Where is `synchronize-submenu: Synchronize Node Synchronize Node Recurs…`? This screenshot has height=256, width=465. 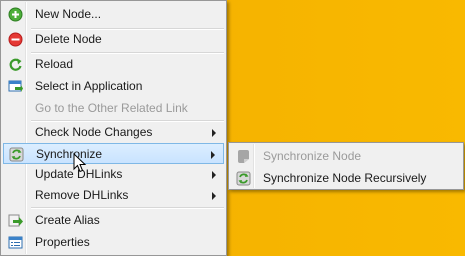 synchronize-submenu: Synchronize Node Synchronize Node Recurs… is located at coordinates (346, 166).